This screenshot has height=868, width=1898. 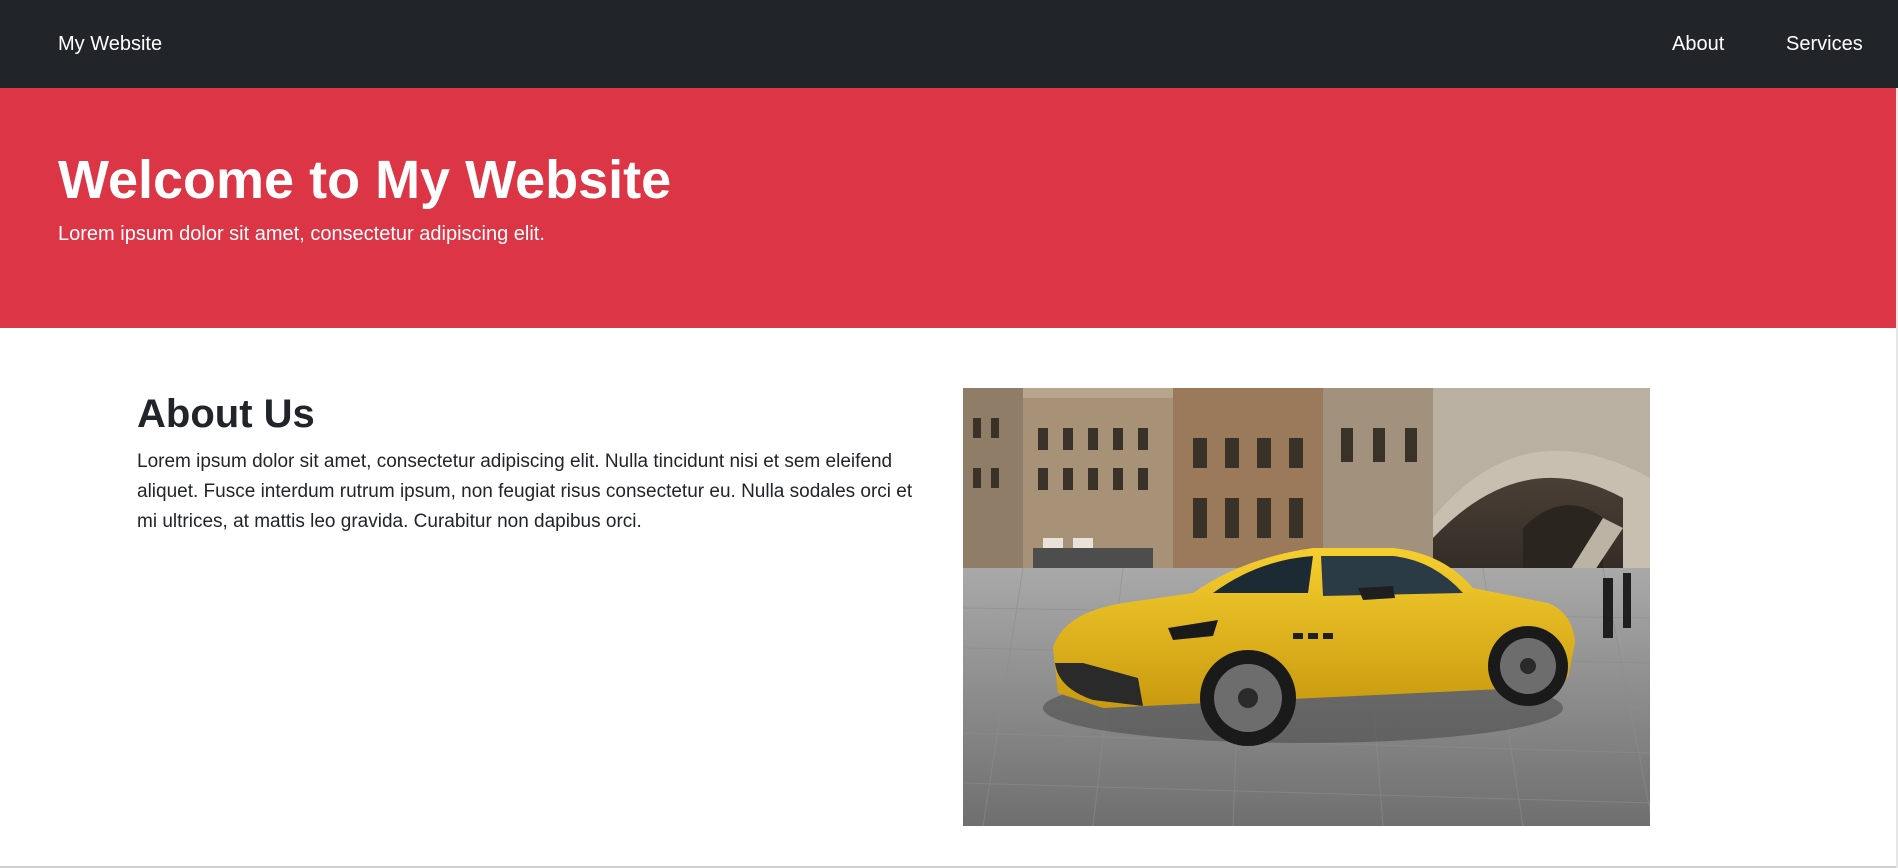 What do you see at coordinates (110, 44) in the screenshot?
I see `brand-link: My Website` at bounding box center [110, 44].